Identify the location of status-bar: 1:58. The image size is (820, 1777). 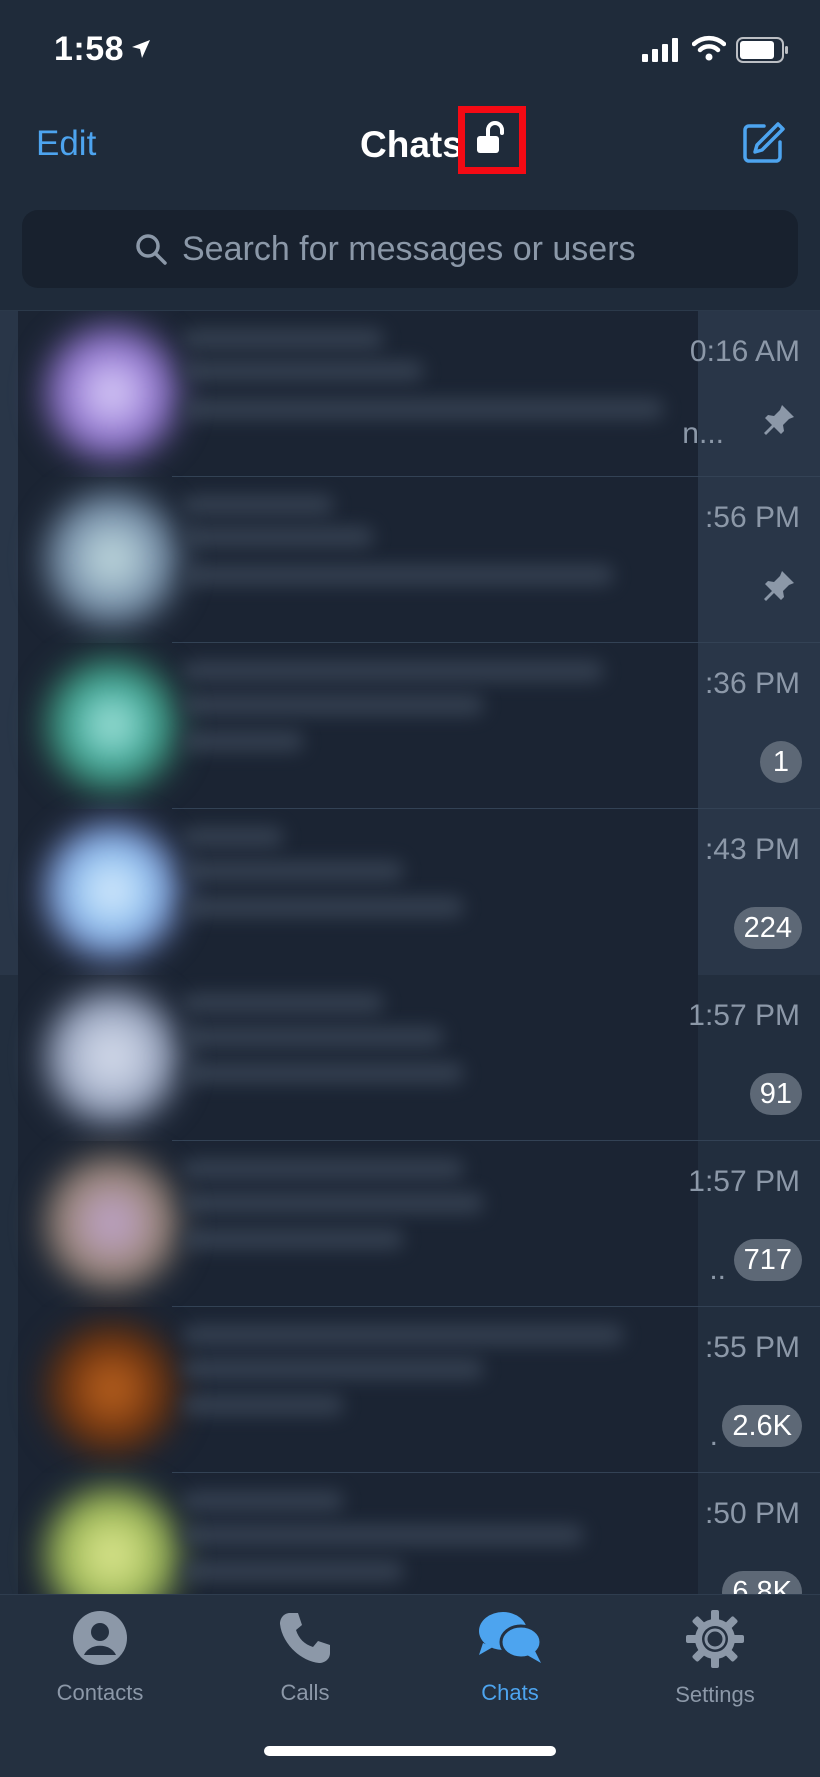
(410, 50).